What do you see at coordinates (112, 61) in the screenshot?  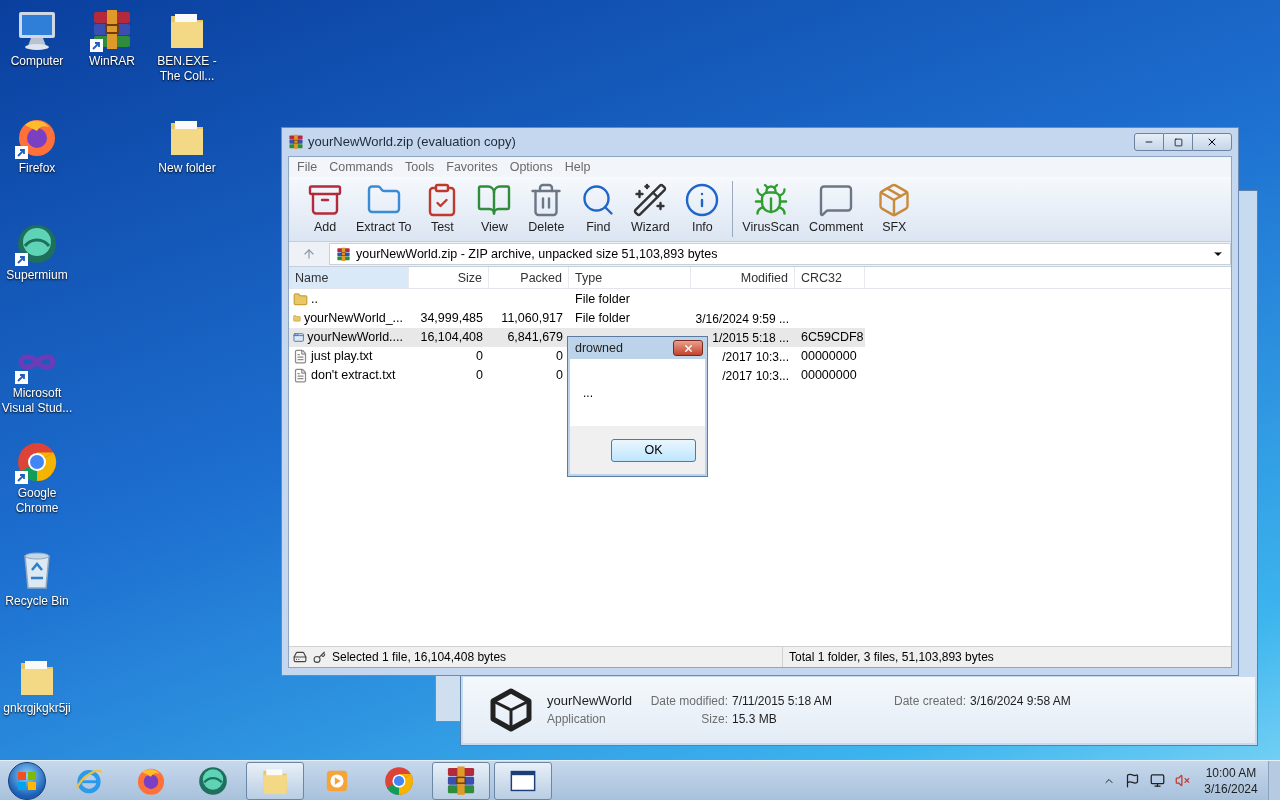 I see `desktop-icon-label: WinRAR` at bounding box center [112, 61].